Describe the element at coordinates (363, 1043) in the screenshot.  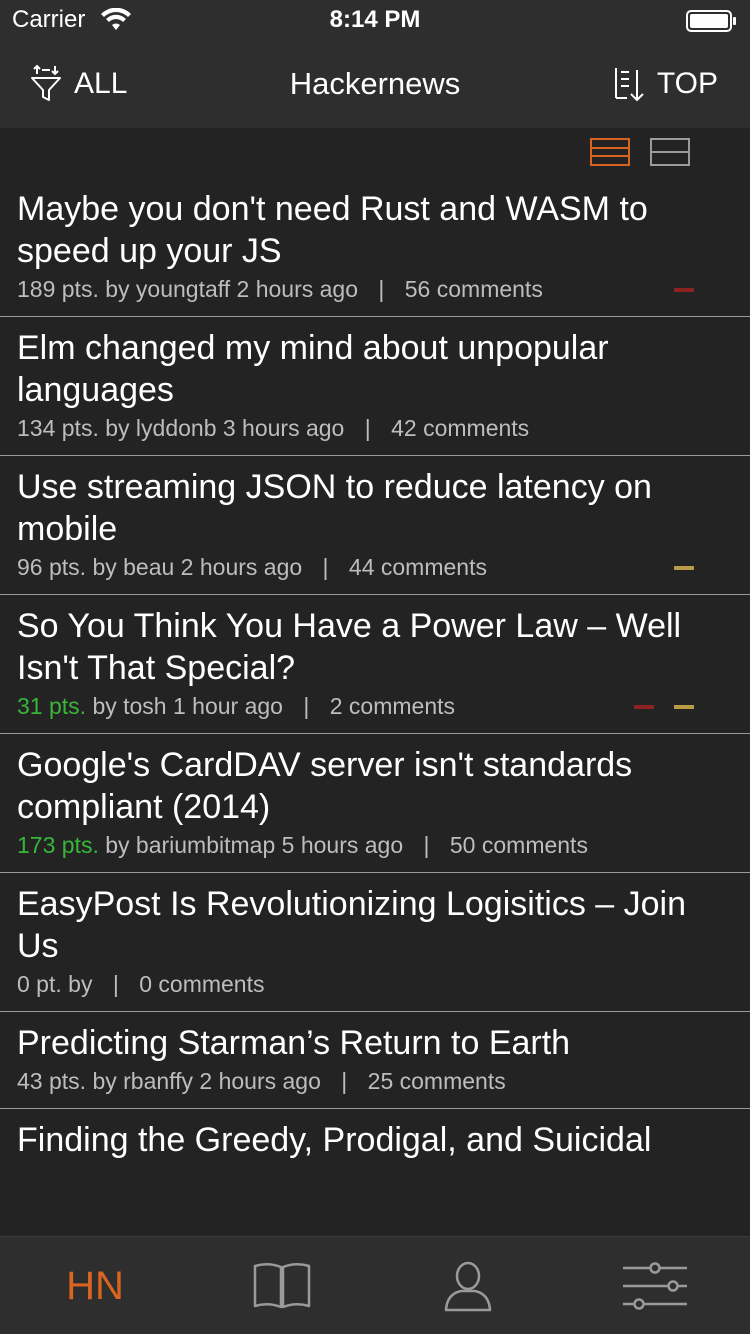
I see `story-title: Predicting Starman’s Return to Earth` at that location.